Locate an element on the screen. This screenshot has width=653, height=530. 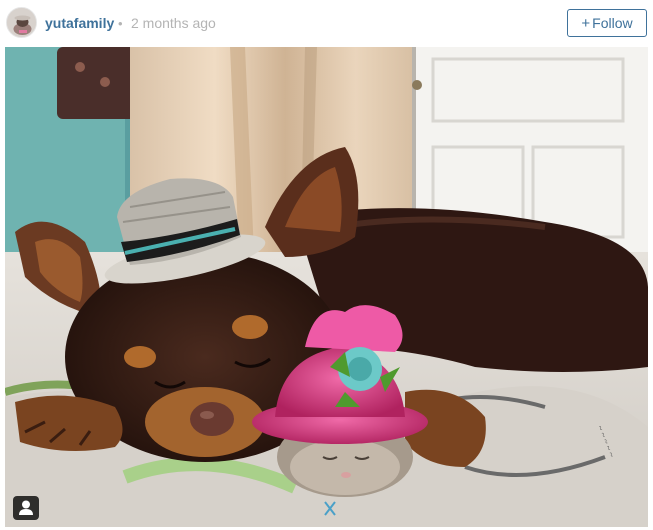
follow-label: Follow is located at coordinates (612, 23).